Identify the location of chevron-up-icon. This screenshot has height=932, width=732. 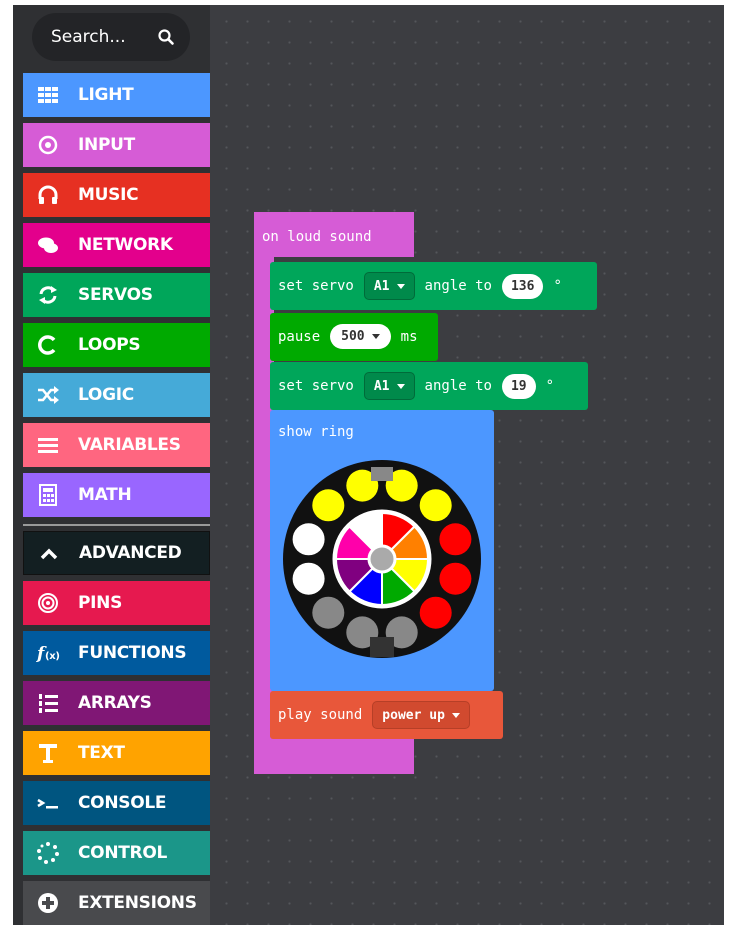
(49, 554).